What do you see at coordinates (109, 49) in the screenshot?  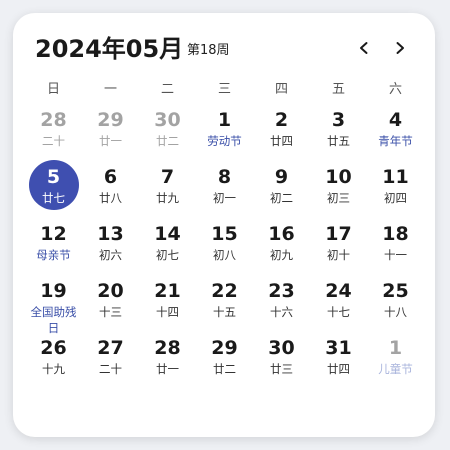 I see `month-title: 2024年05月` at bounding box center [109, 49].